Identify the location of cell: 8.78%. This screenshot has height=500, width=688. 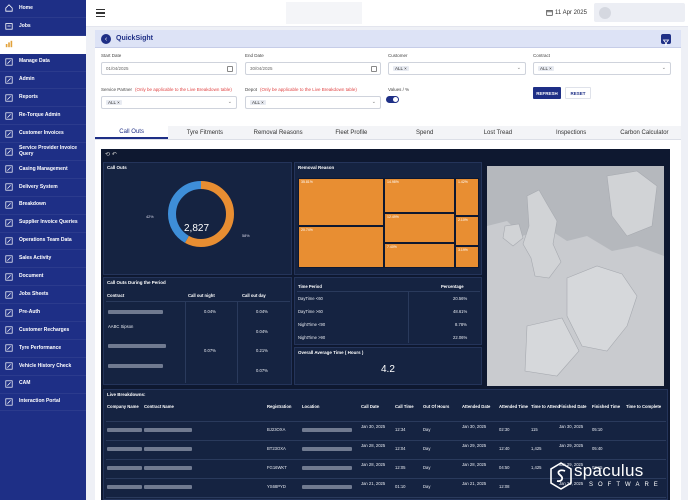
(461, 324).